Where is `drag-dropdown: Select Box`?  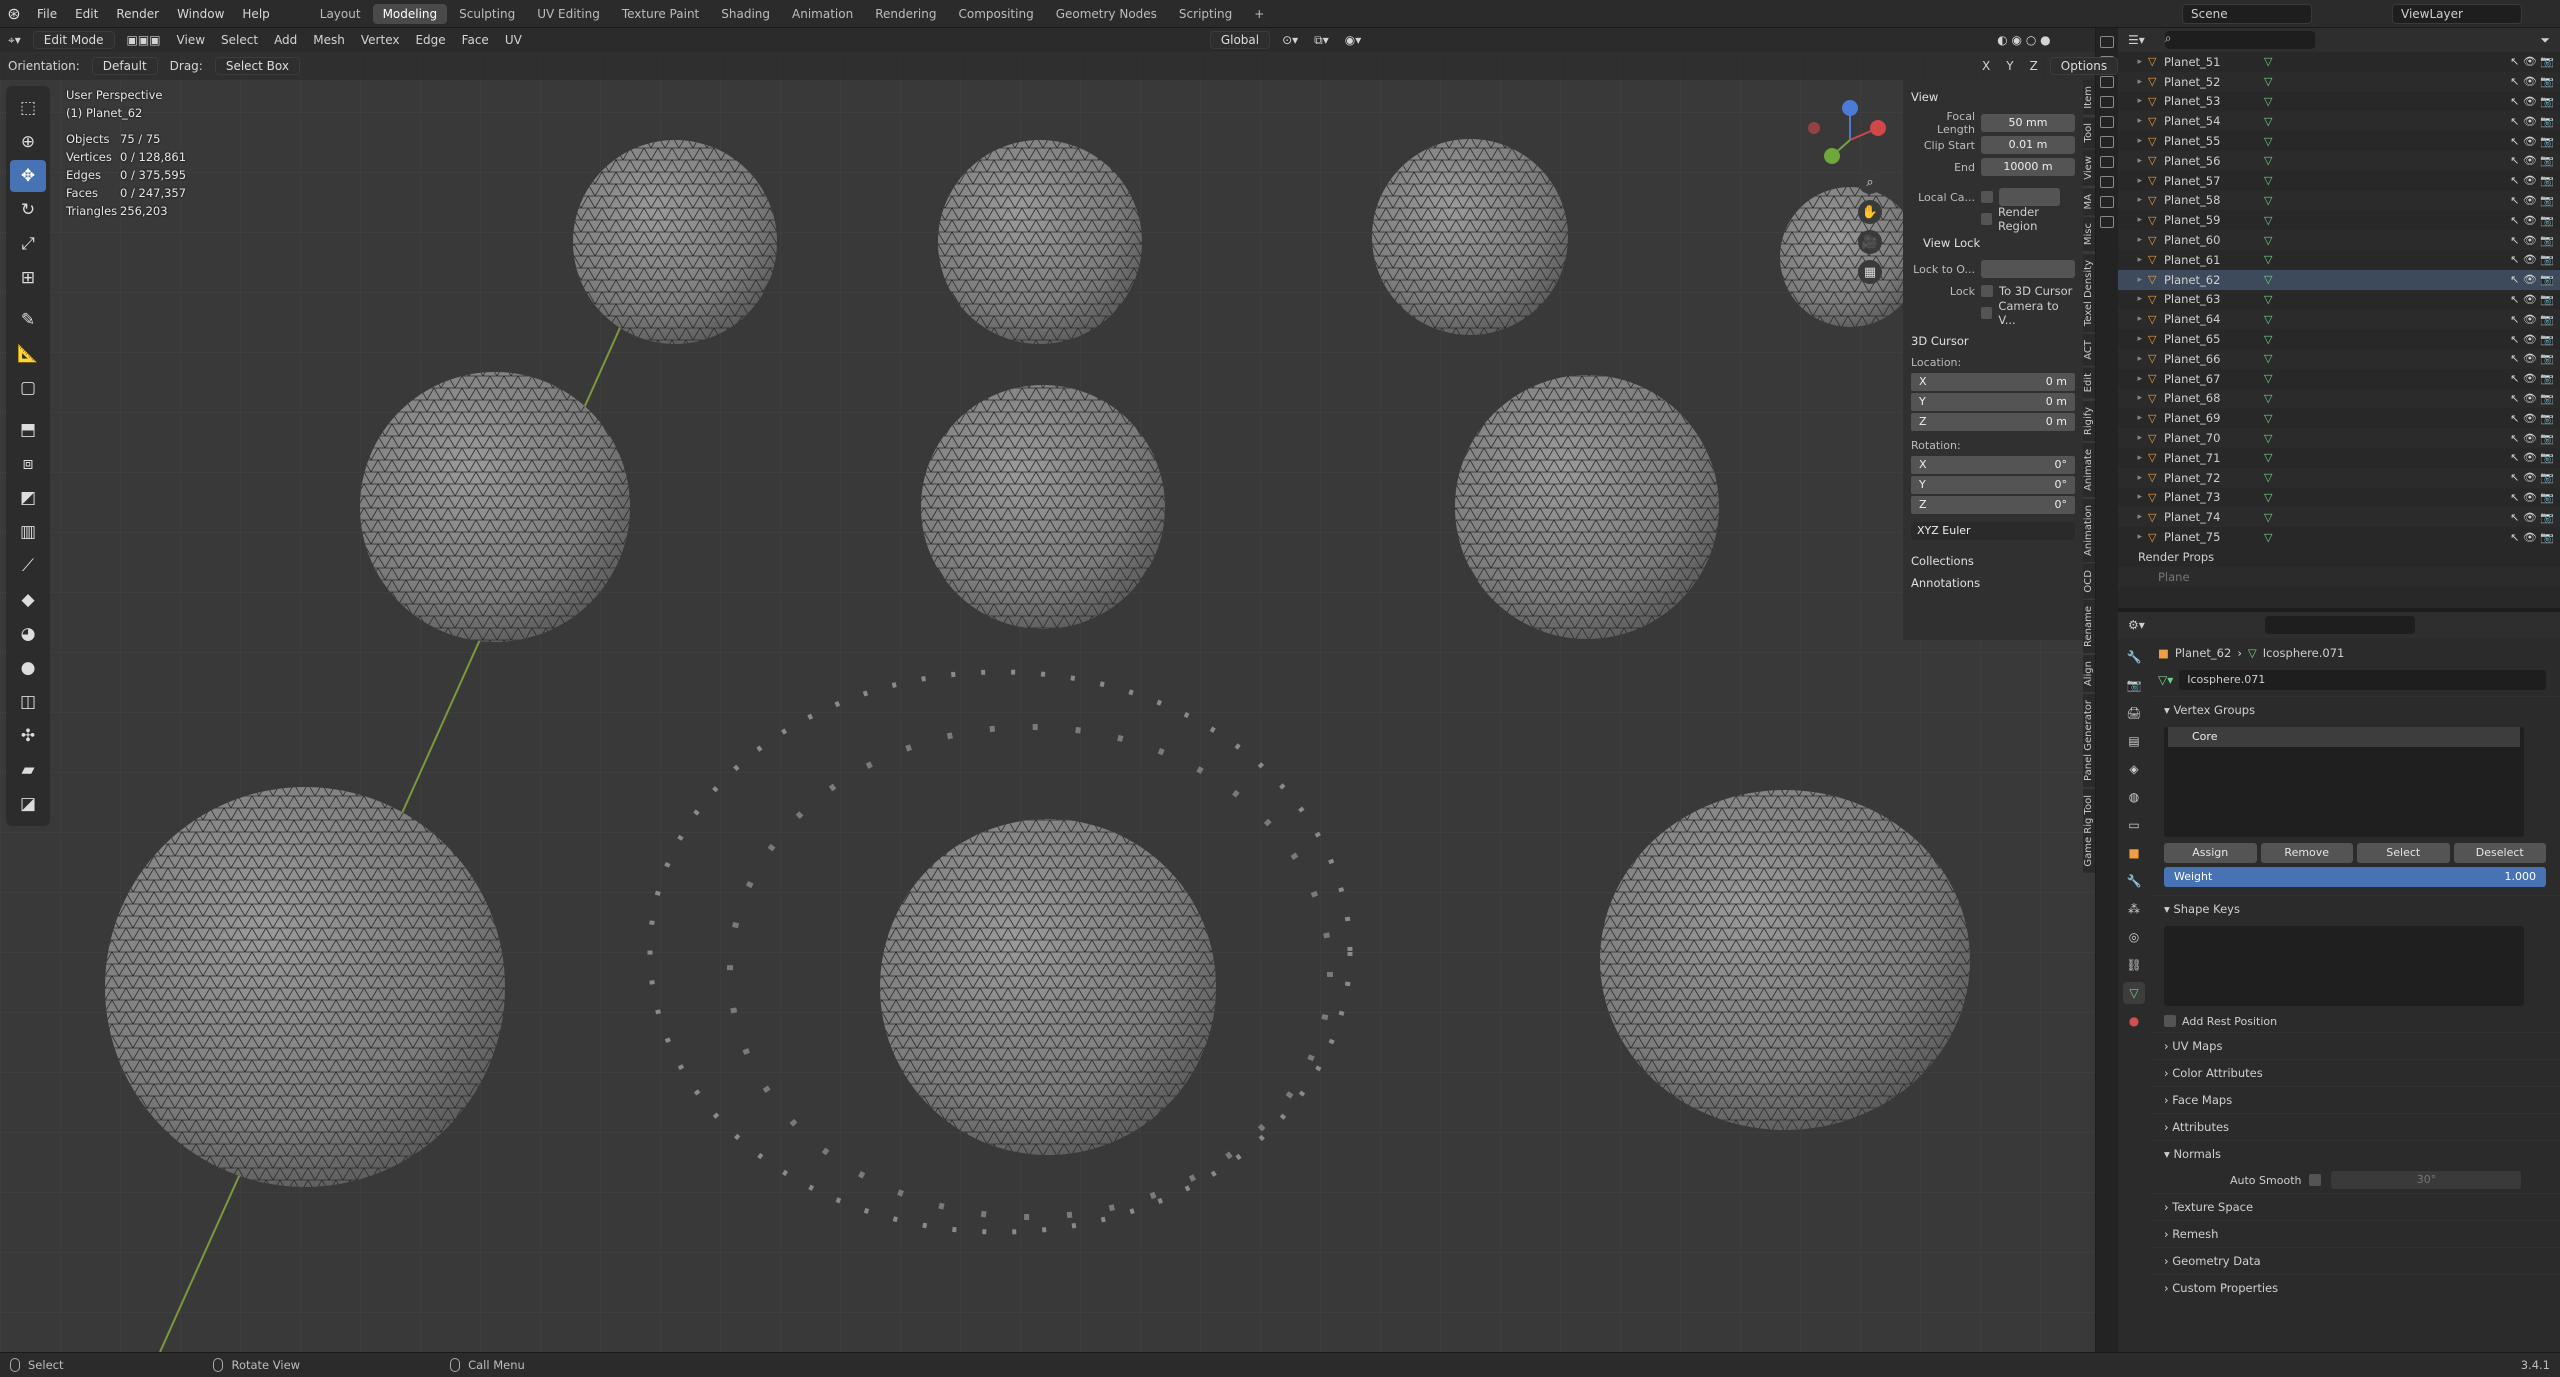 drag-dropdown: Select Box is located at coordinates (257, 66).